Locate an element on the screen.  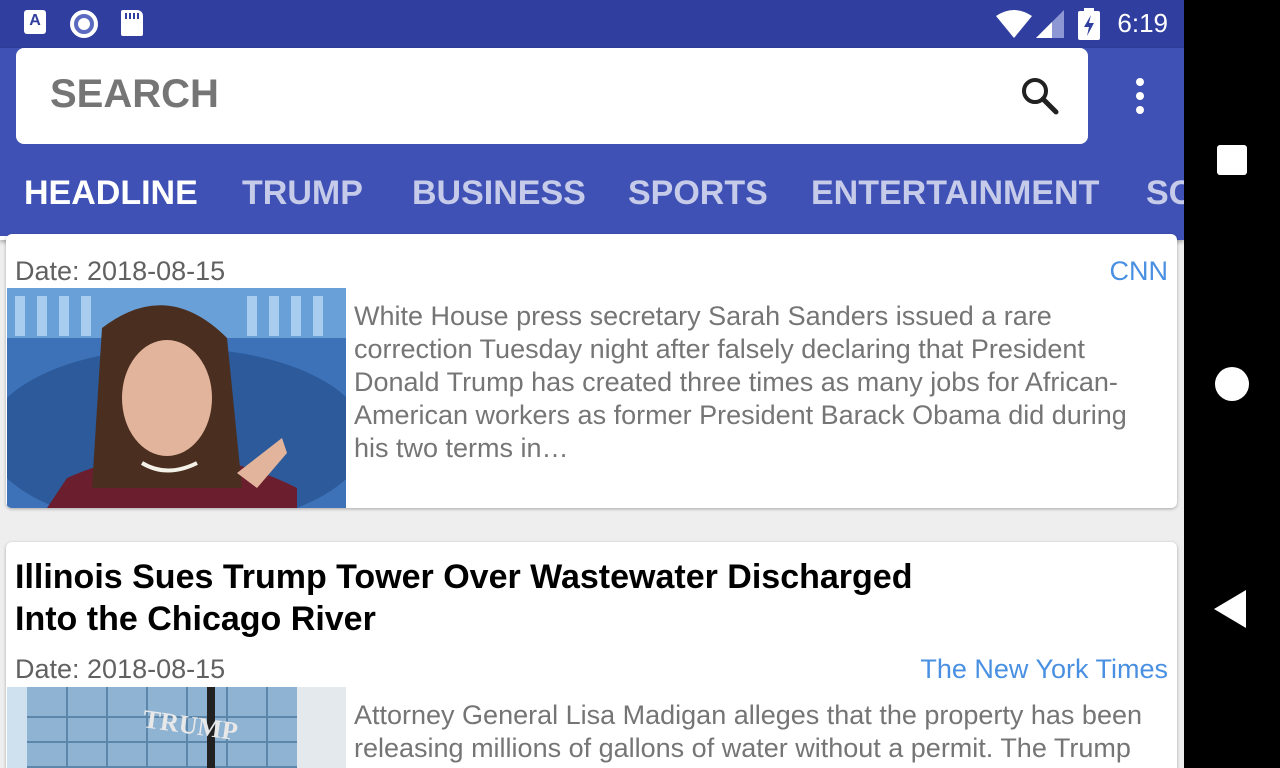
a-notification-icon: A is located at coordinates (35, 22).